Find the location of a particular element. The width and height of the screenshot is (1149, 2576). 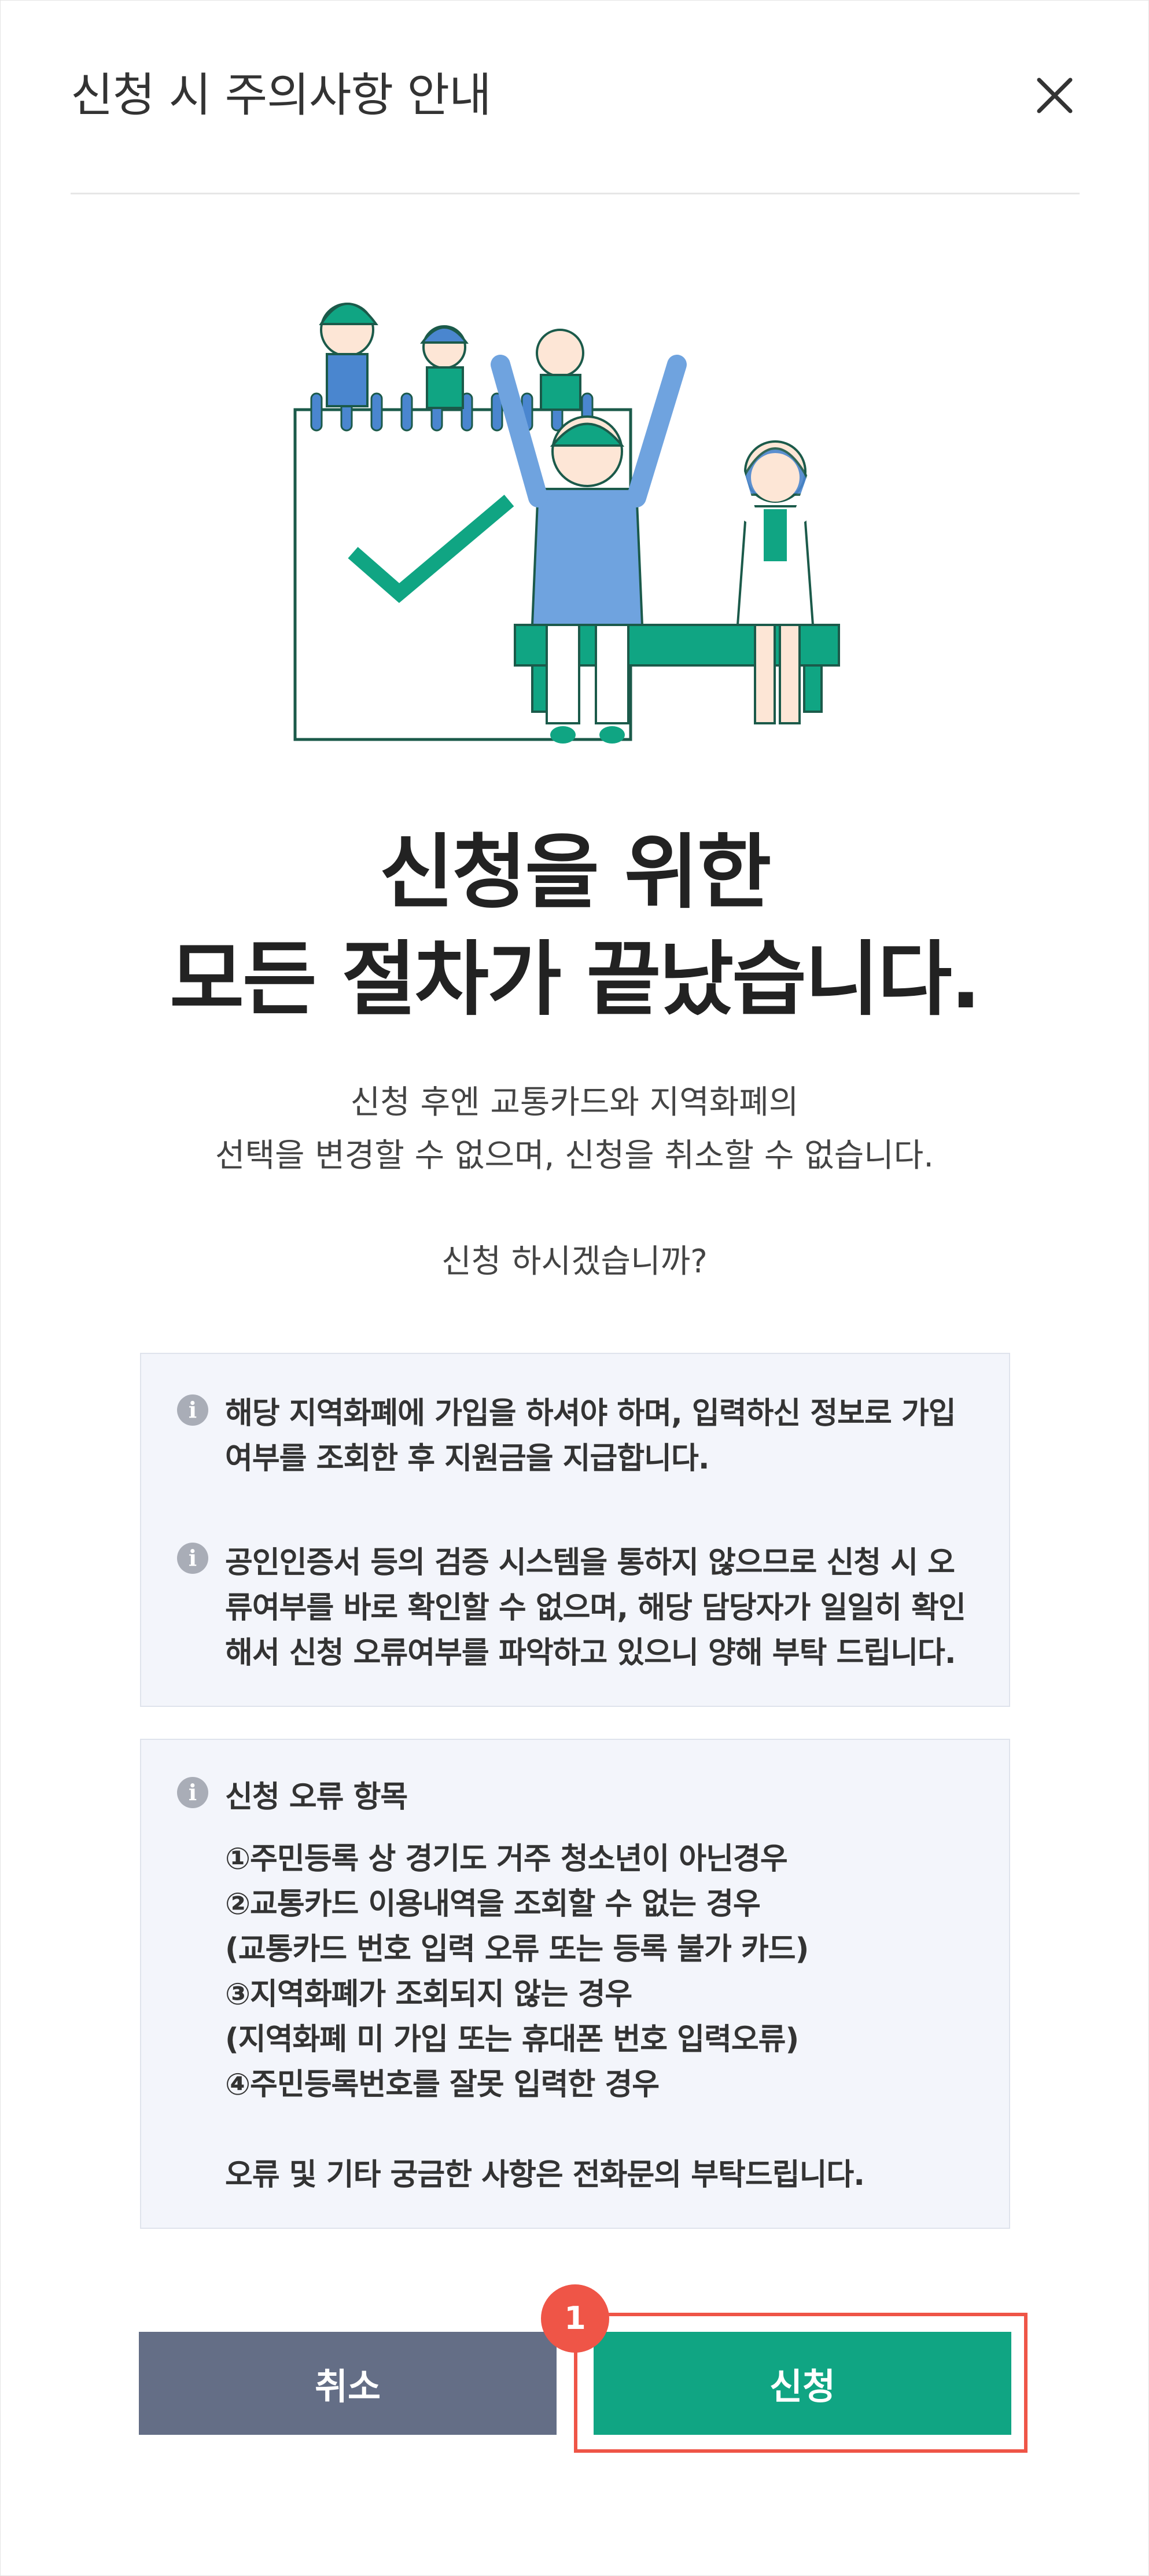

error-item: (지역화폐 미 가입 또는 휴대폰 번호 입력오류) is located at coordinates (512, 2039).